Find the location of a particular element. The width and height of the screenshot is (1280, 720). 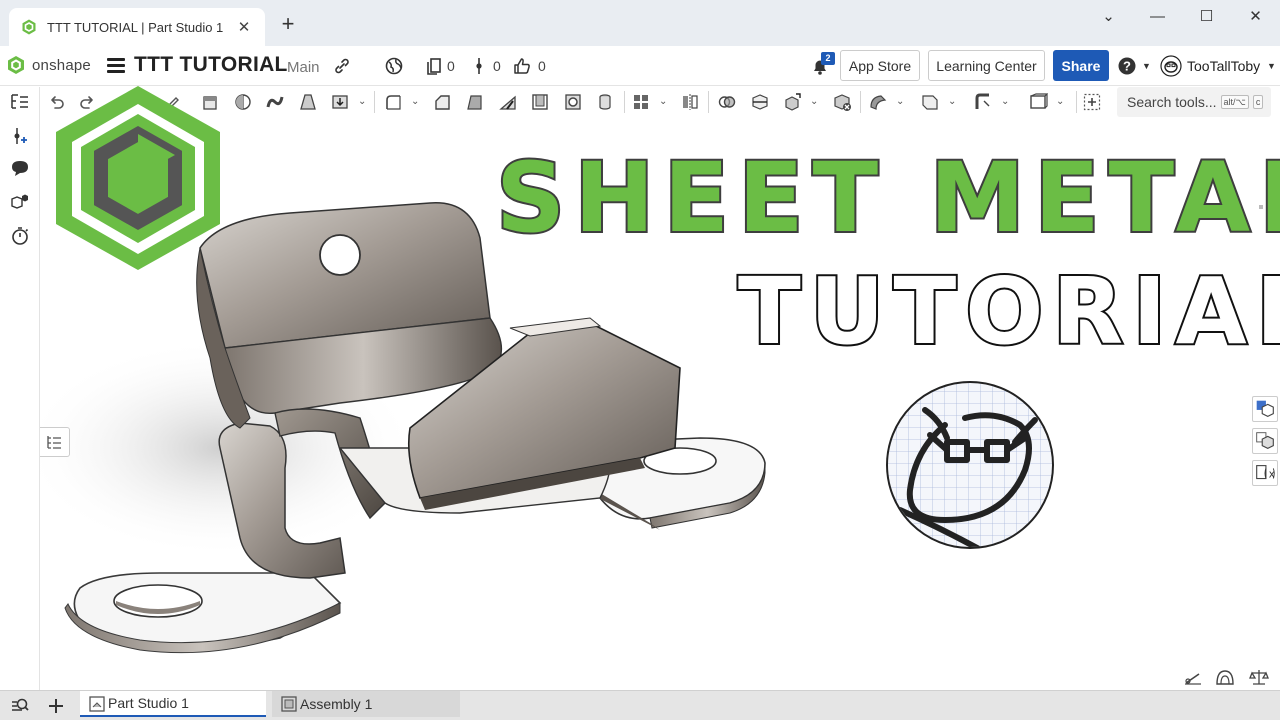

user-chevron-down-icon: ▼ is located at coordinates (1271, 66).